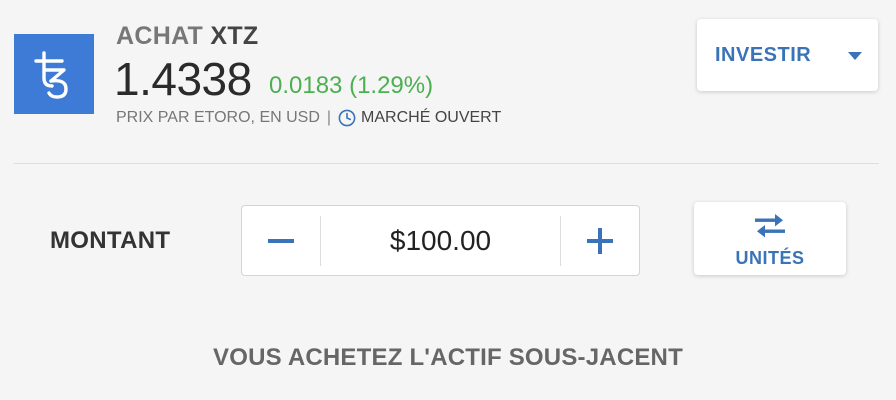  What do you see at coordinates (770, 258) in the screenshot?
I see `units-label: UNITÉS` at bounding box center [770, 258].